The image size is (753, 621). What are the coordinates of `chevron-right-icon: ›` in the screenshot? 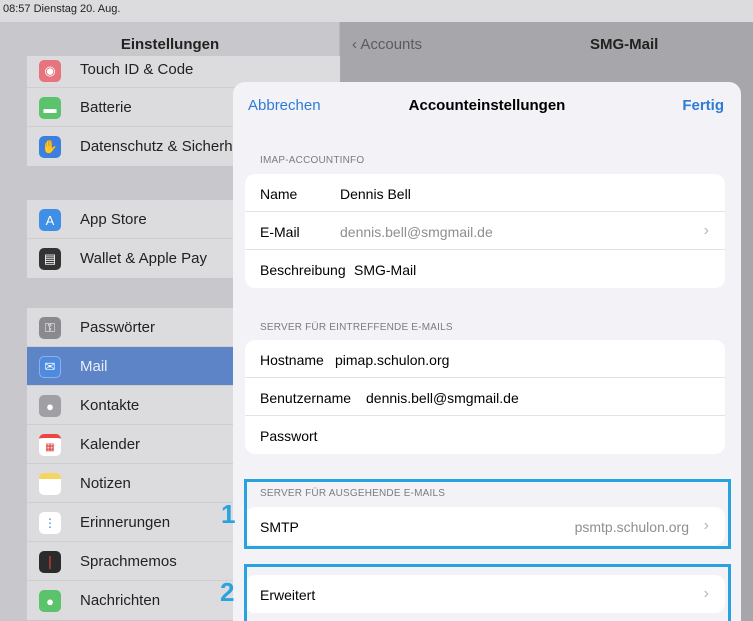 It's located at (706, 230).